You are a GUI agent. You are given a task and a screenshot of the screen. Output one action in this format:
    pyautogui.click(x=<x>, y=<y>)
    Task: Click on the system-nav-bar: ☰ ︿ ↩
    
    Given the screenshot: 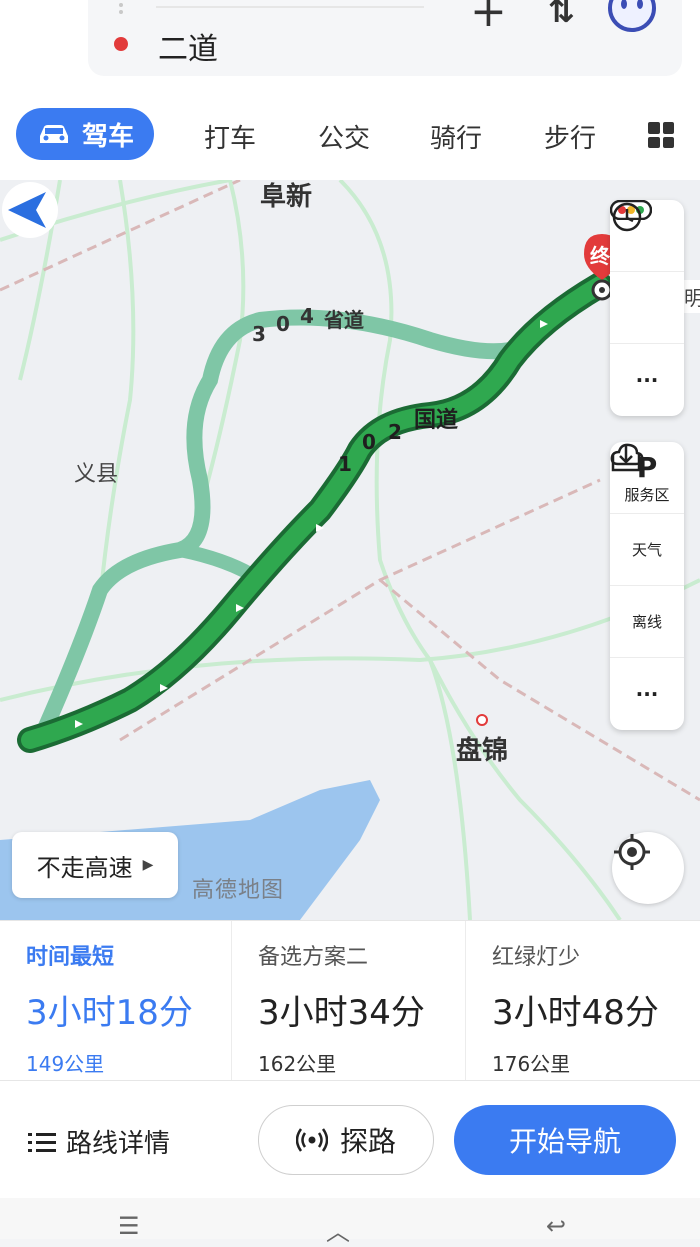 What is the action you would take?
    pyautogui.click(x=350, y=1222)
    